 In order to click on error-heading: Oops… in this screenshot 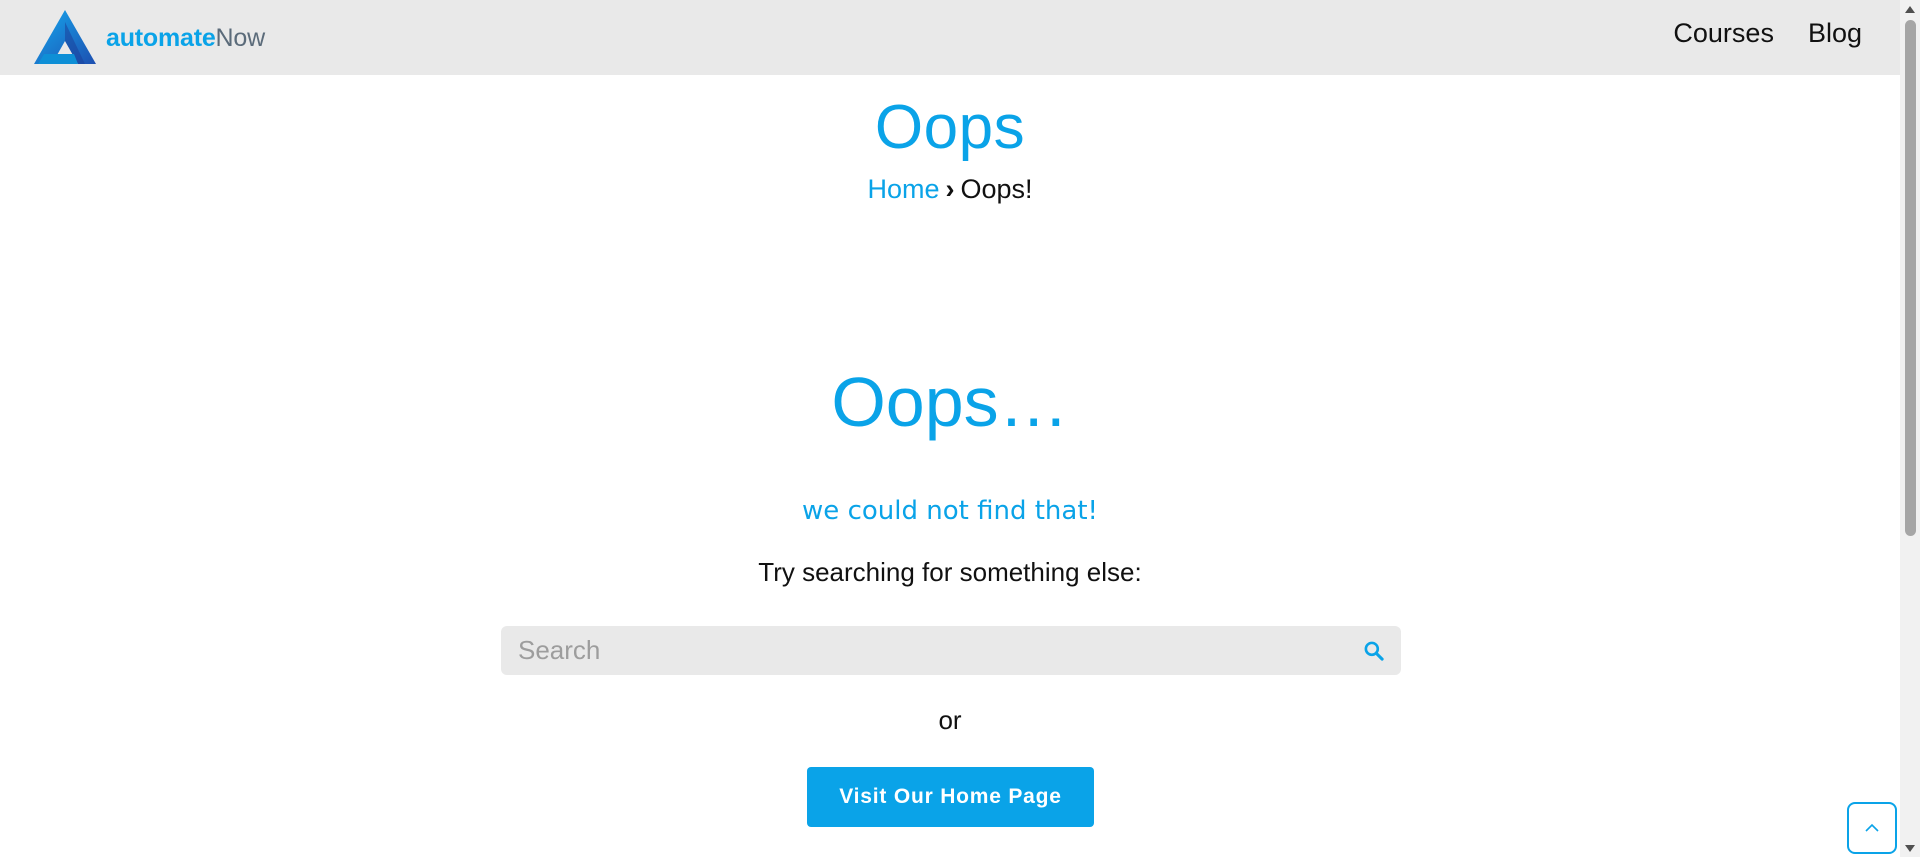, I will do `click(950, 402)`.